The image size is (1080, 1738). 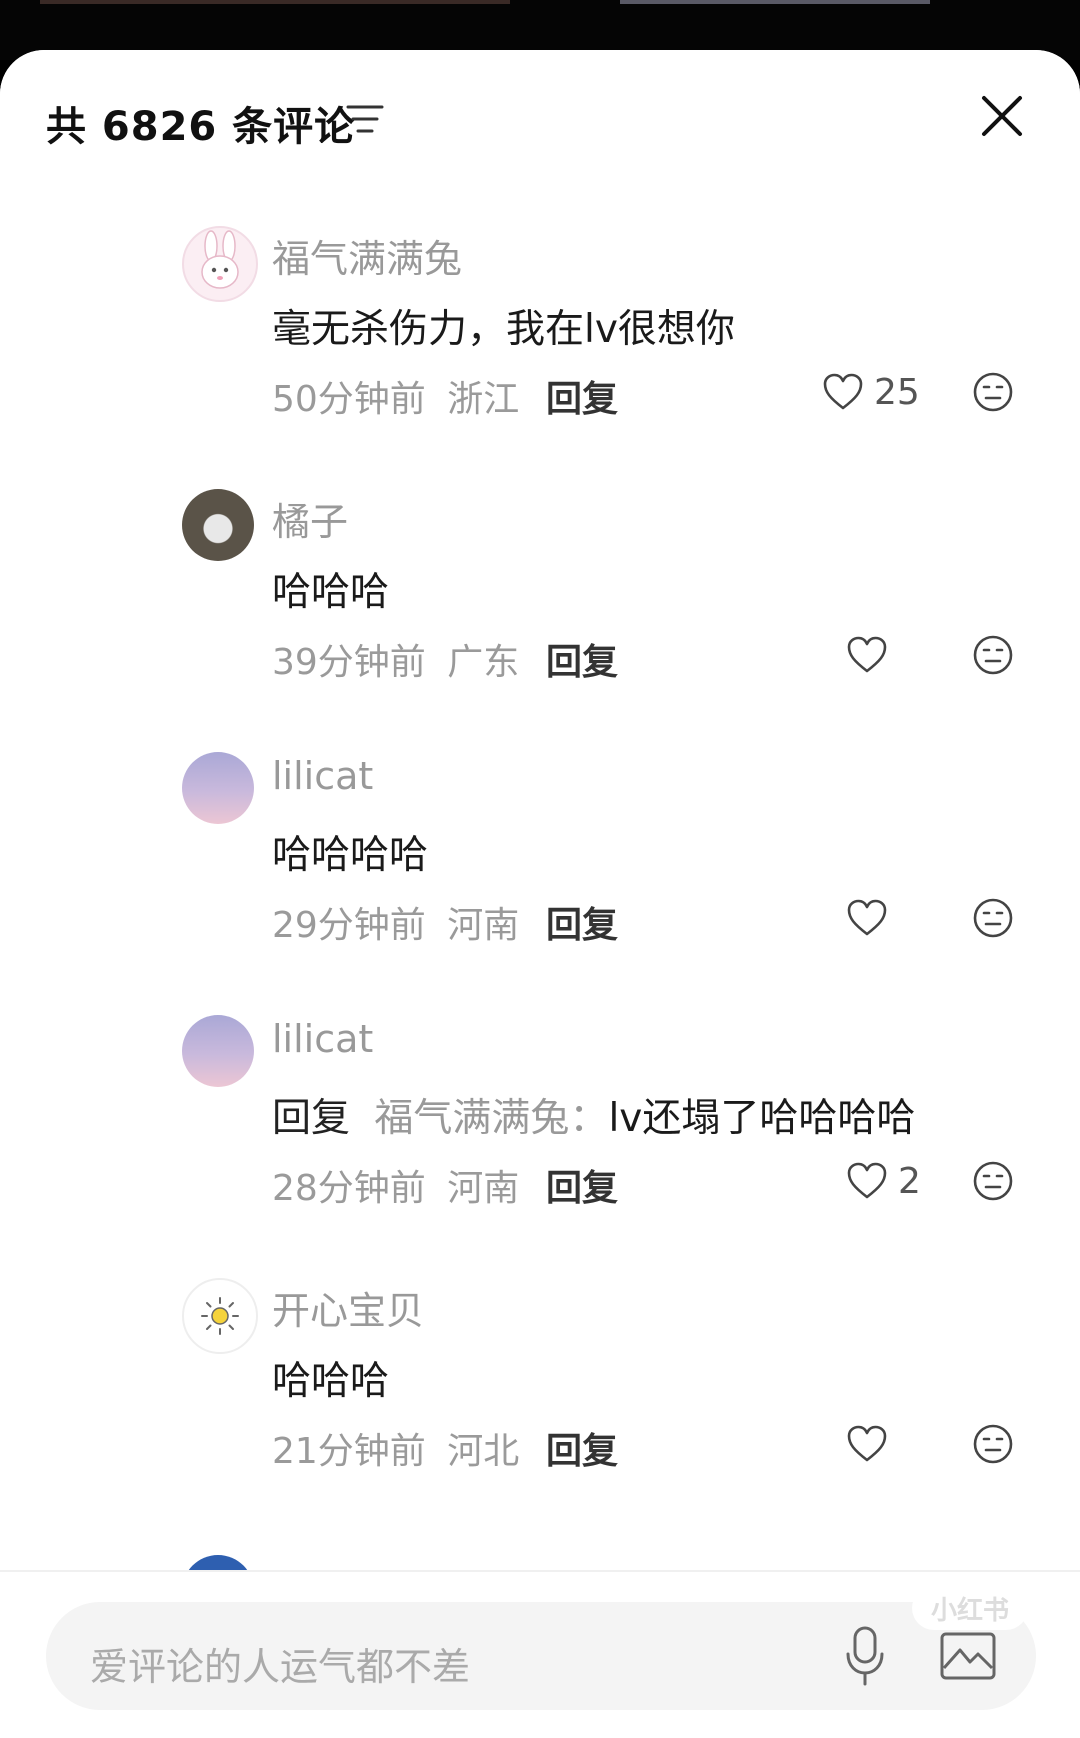 I want to click on comment-text: 回复 福气满满兔：lv还塌了哈哈哈哈, so click(x=593, y=1115).